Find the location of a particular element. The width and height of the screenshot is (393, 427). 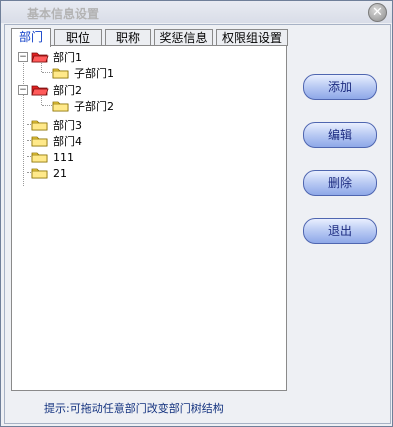

delete-button: 删除 is located at coordinates (340, 183).